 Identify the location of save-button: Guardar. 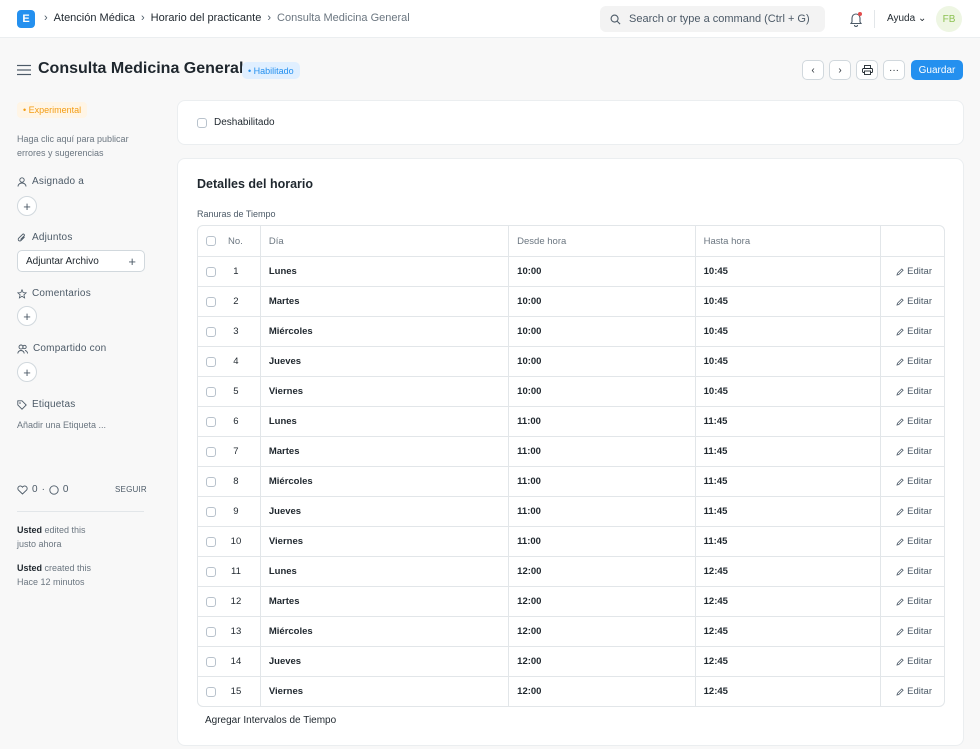
(937, 70).